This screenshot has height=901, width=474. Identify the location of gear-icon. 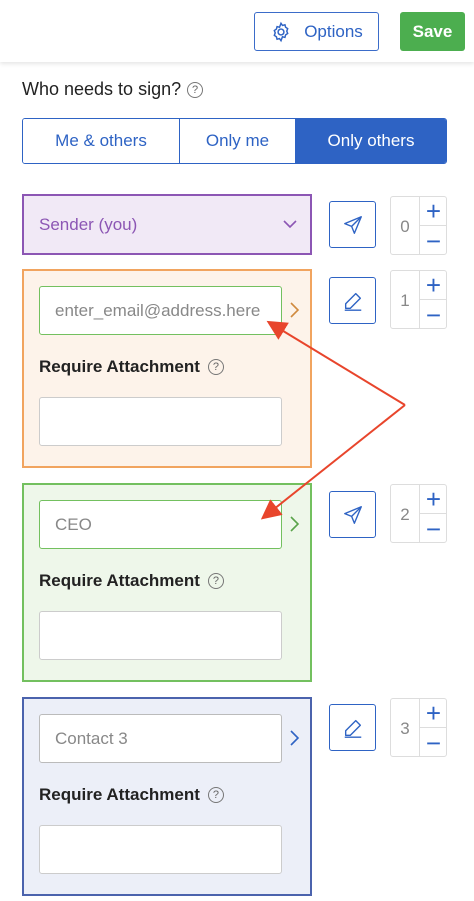
(281, 31).